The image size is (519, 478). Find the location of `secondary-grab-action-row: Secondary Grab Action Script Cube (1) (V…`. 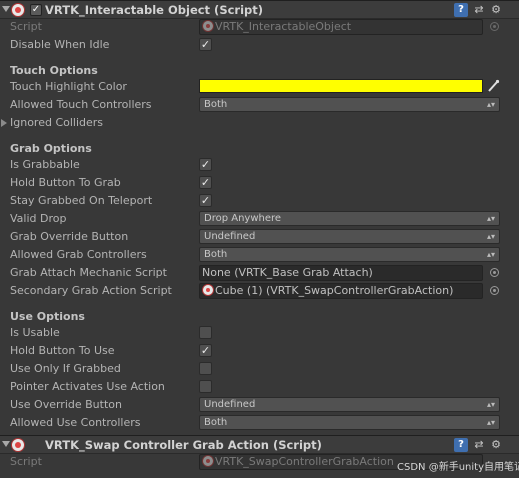

secondary-grab-action-row: Secondary Grab Action Script Cube (1) (V… is located at coordinates (259, 291).